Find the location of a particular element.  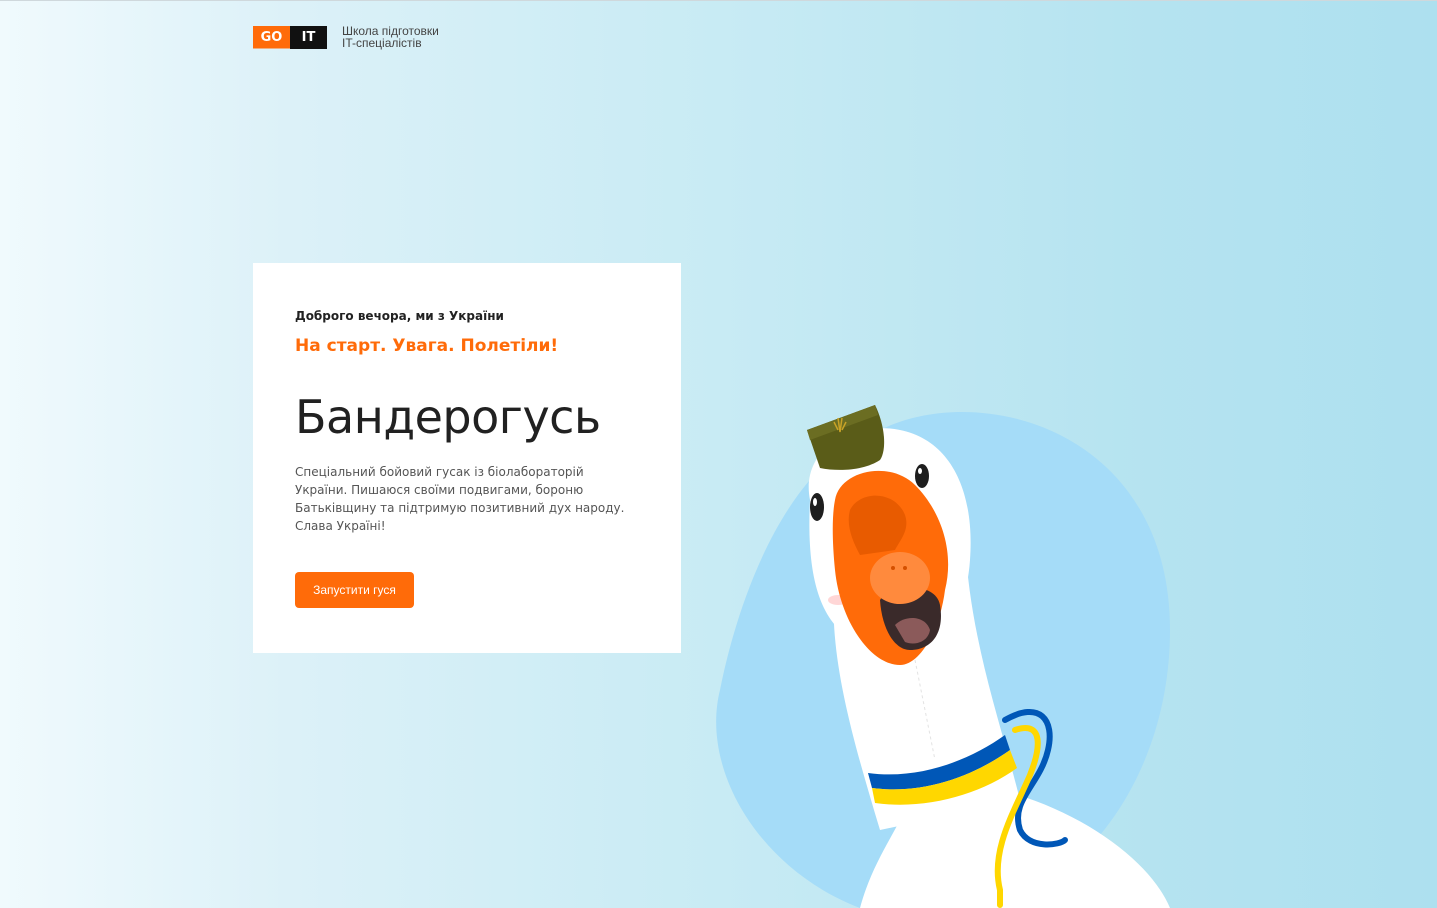

site-header: GO IT Школа підготовки IT-спеціалістів is located at coordinates (346, 37).